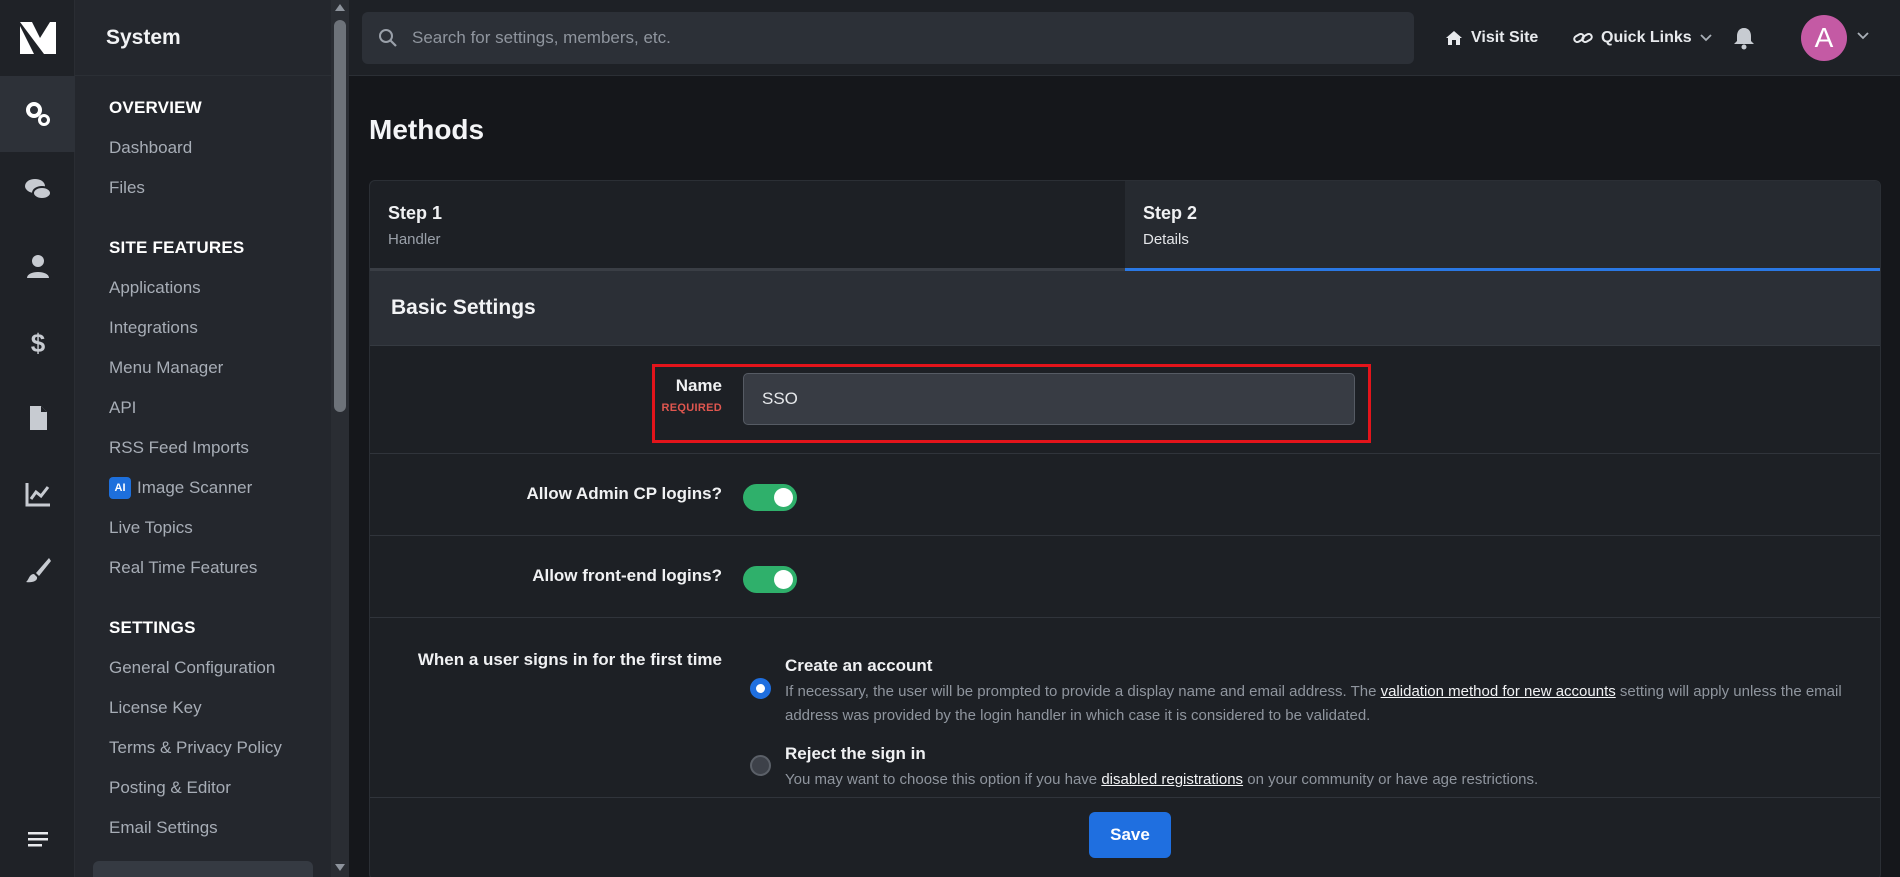 The image size is (1900, 877). I want to click on disabled-registrations-link: disabled registrations, so click(1172, 779).